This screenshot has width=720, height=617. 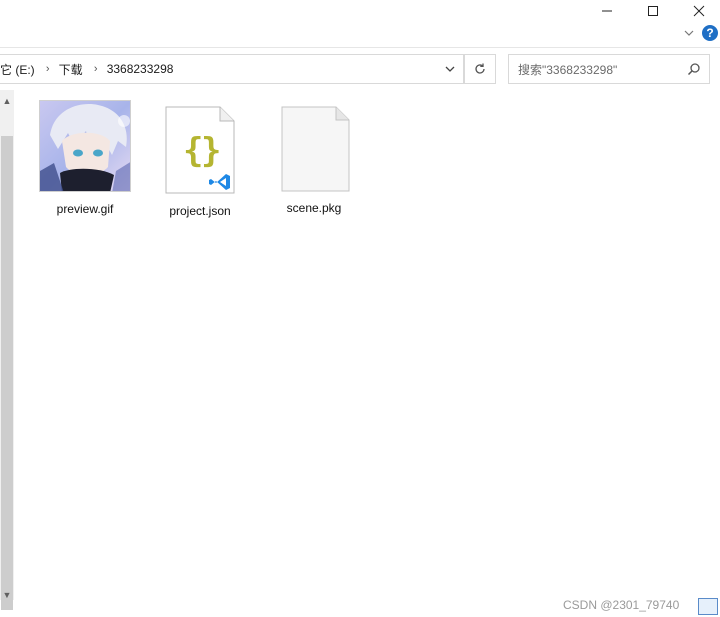 I want to click on breadcrumb-drive: 它 (E:), so click(x=20, y=69).